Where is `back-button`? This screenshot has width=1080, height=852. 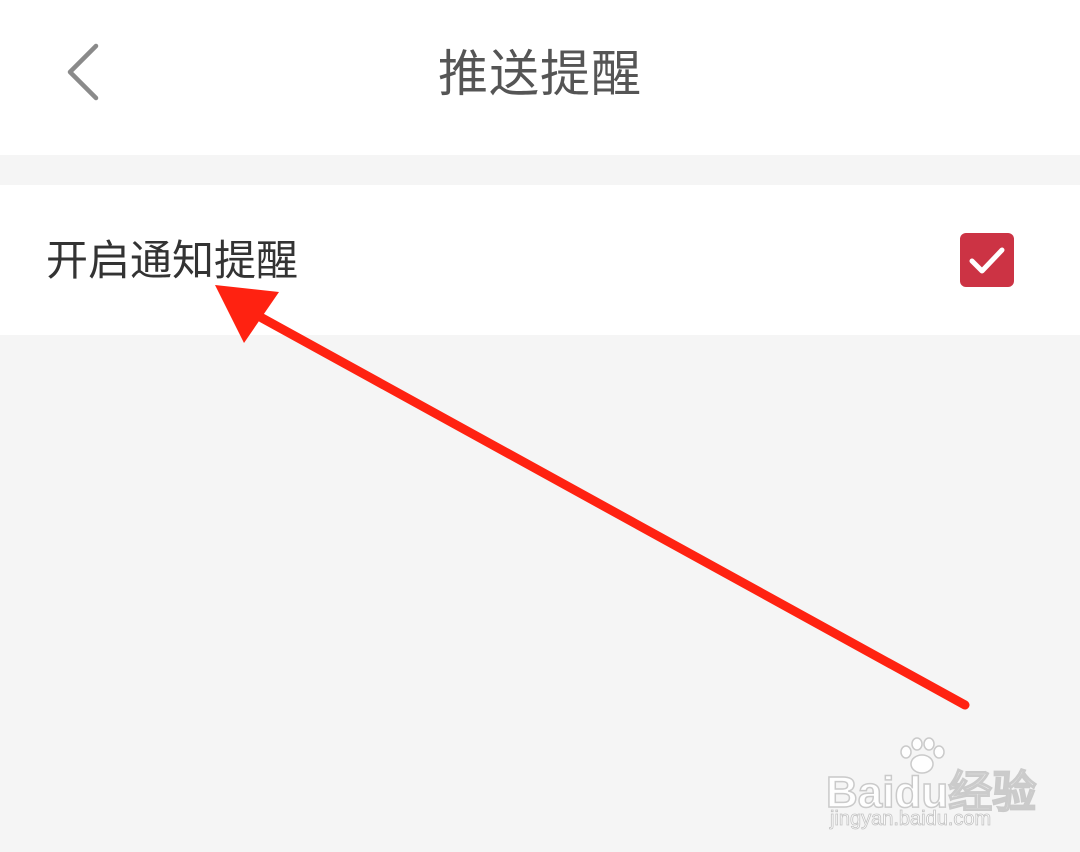
back-button is located at coordinates (84, 72).